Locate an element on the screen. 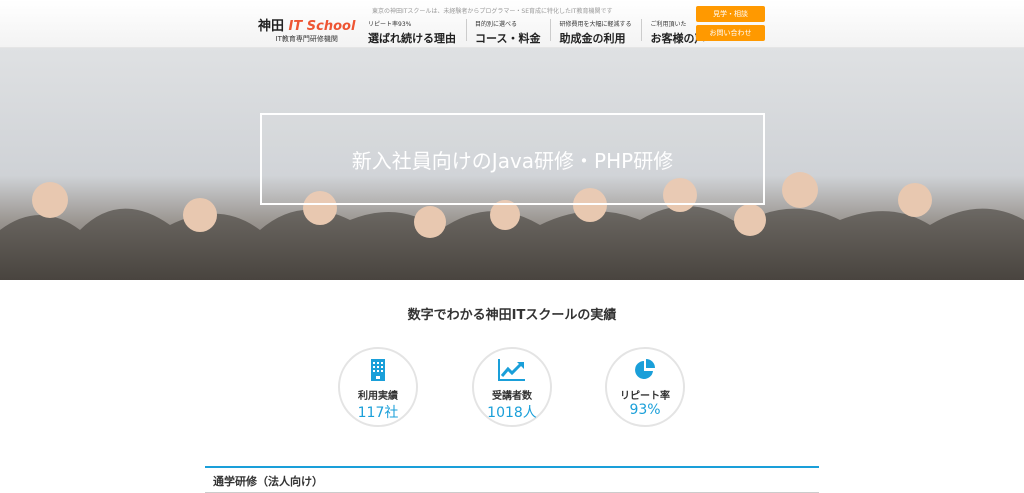  logo: 神田 IT School IT教育専門研修機関 is located at coordinates (306, 29).